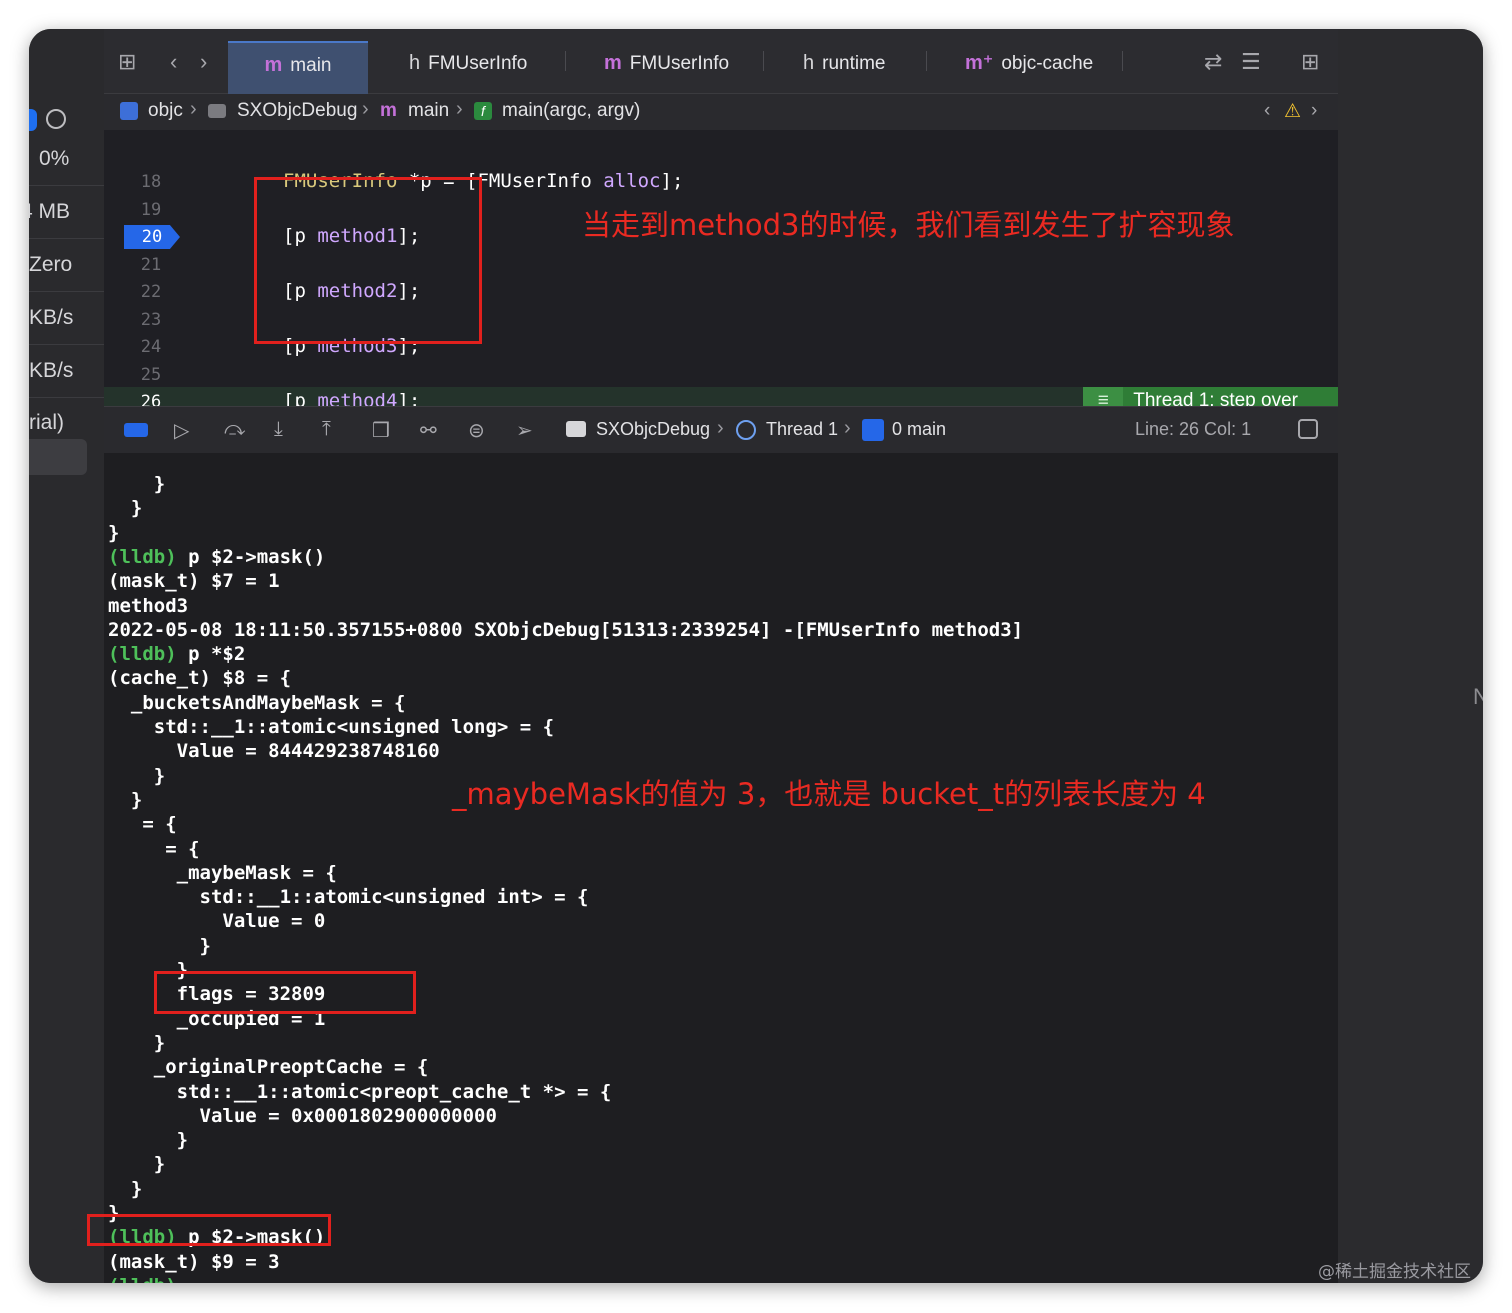 The height and width of the screenshot is (1313, 1512). I want to click on toggle-panel-icon, so click(1308, 429).